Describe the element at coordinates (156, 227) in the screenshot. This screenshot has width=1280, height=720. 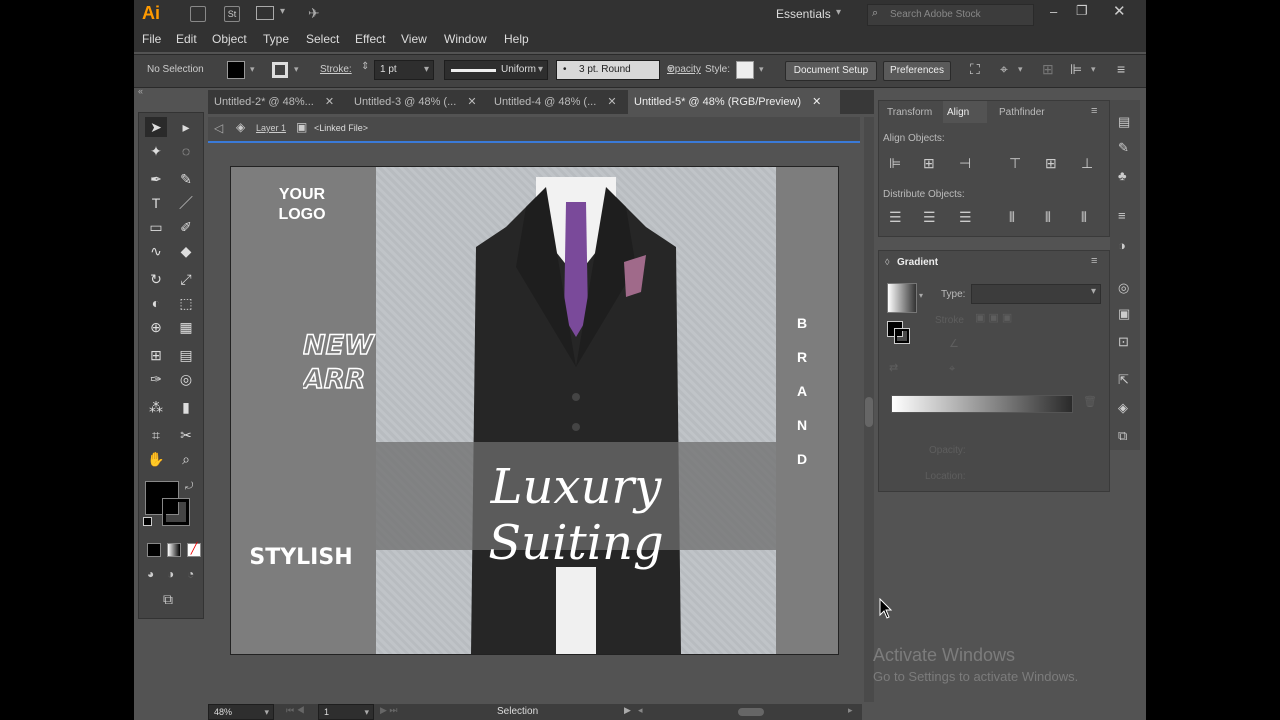
I see `rectangle-tool-icon: ▭` at that location.